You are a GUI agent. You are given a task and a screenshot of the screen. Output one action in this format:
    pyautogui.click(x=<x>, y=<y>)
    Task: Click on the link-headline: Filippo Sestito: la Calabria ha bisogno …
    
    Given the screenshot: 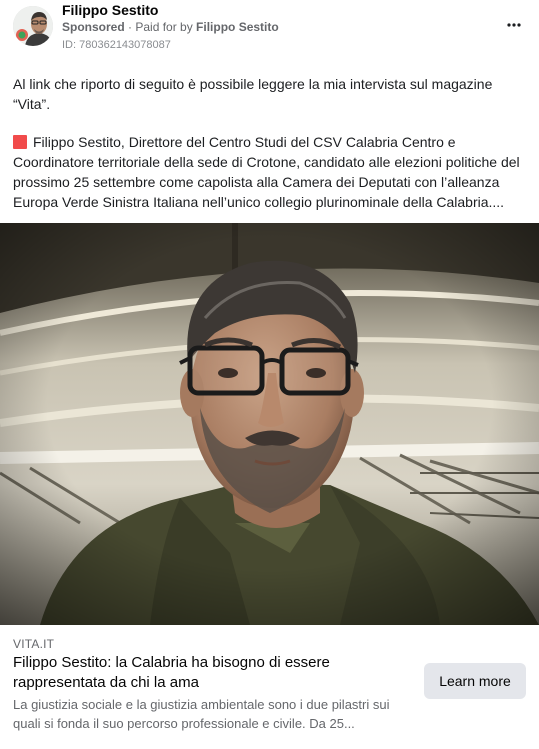 What is the action you would take?
    pyautogui.click(x=203, y=673)
    